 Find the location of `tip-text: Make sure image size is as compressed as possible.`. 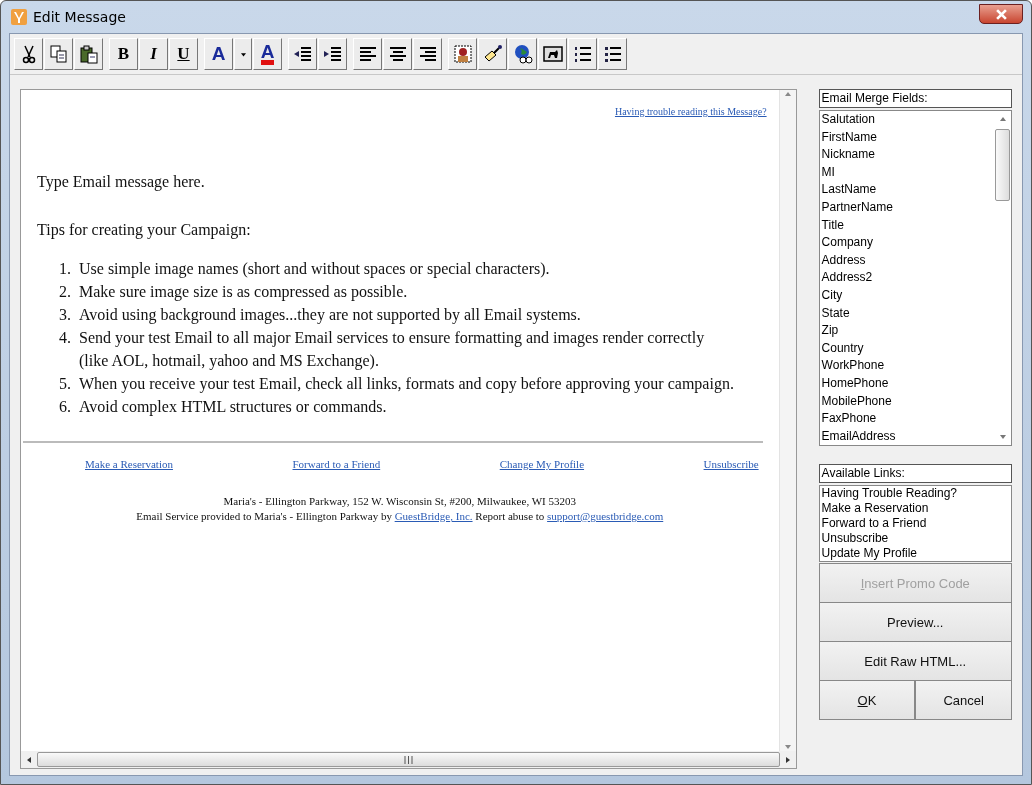

tip-text: Make sure image size is as compressed as possible. is located at coordinates (243, 292).